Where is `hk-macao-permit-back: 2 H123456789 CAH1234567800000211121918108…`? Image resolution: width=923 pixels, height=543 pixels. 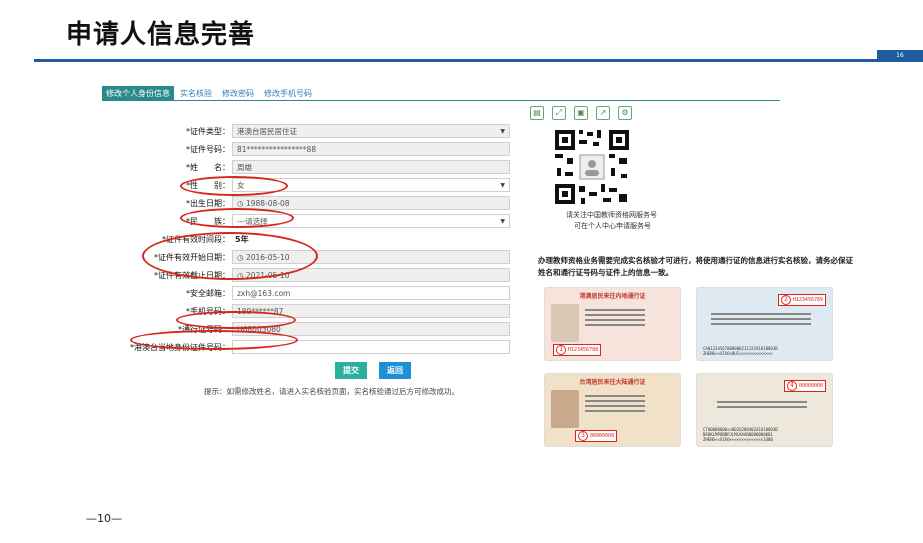
hk-macao-permit-back: 2 H123456789 CAH1234567800000211121918108… is located at coordinates (764, 324).